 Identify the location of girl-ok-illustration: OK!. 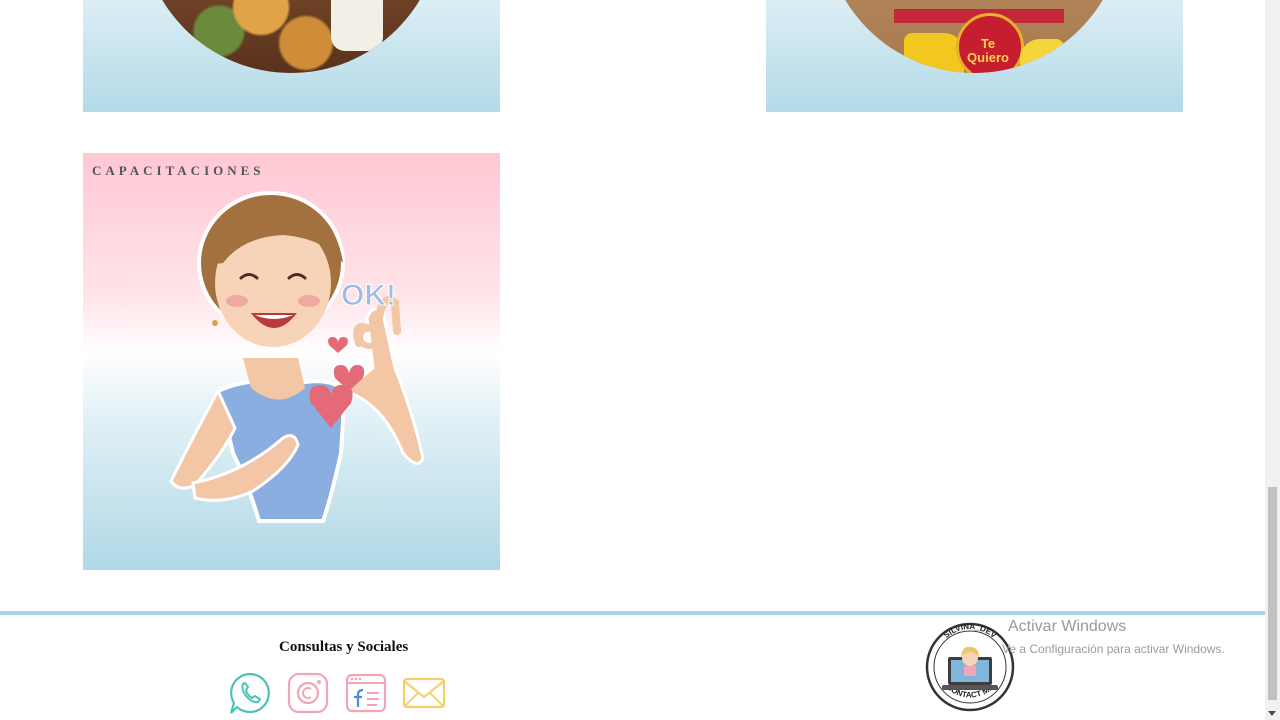
(297, 357).